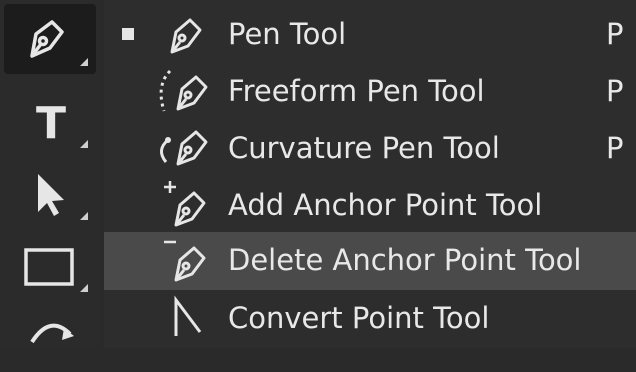 The height and width of the screenshot is (372, 636). What do you see at coordinates (183, 90) in the screenshot?
I see `freeform-pen-icon` at bounding box center [183, 90].